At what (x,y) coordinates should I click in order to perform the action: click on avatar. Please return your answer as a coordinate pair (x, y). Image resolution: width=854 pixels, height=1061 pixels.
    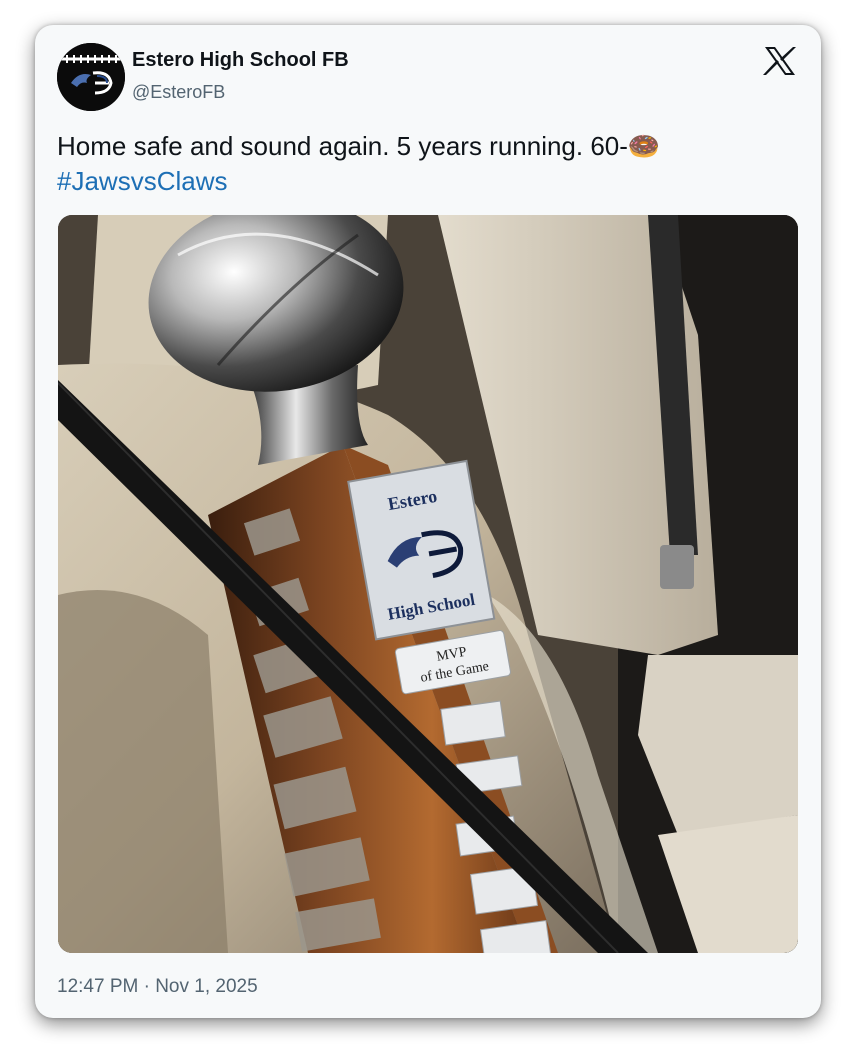
    Looking at the image, I should click on (91, 77).